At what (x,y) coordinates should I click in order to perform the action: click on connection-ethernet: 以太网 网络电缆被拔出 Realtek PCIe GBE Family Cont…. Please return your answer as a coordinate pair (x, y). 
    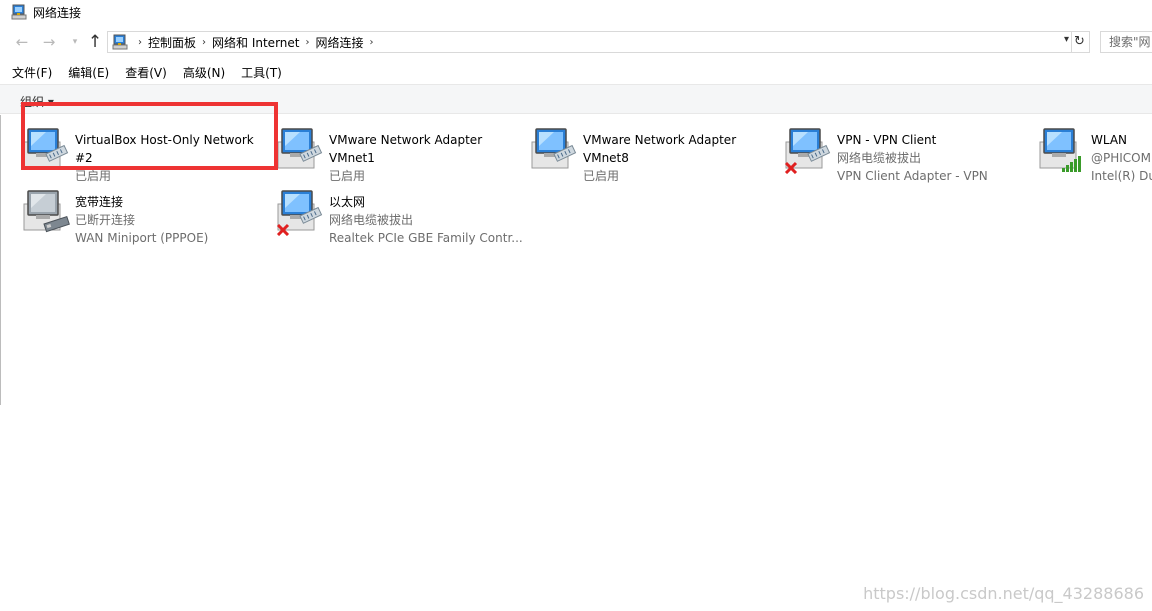
    Looking at the image, I should click on (401, 214).